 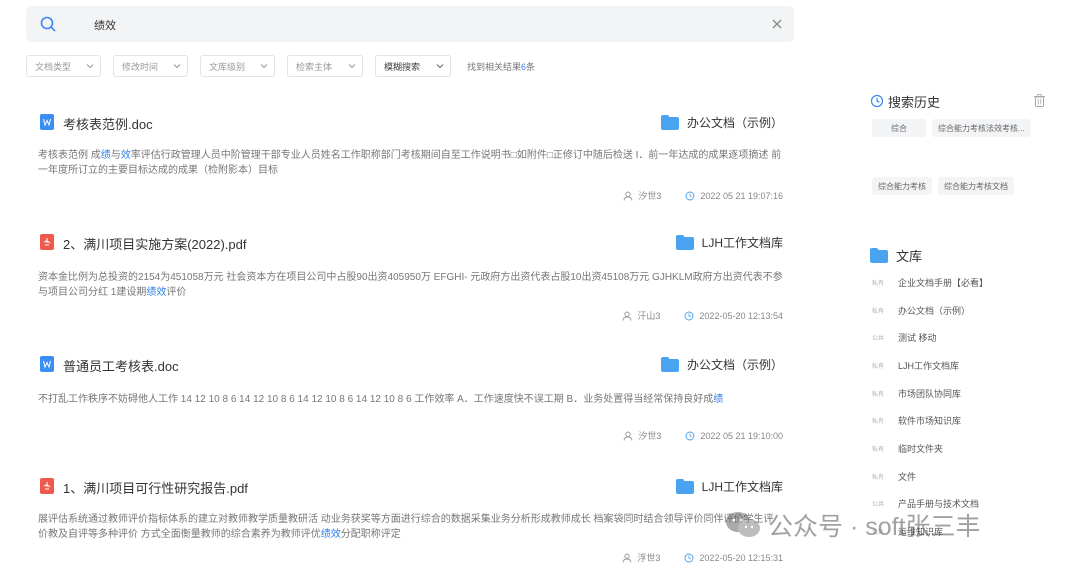 I want to click on search-icon, so click(x=48, y=24).